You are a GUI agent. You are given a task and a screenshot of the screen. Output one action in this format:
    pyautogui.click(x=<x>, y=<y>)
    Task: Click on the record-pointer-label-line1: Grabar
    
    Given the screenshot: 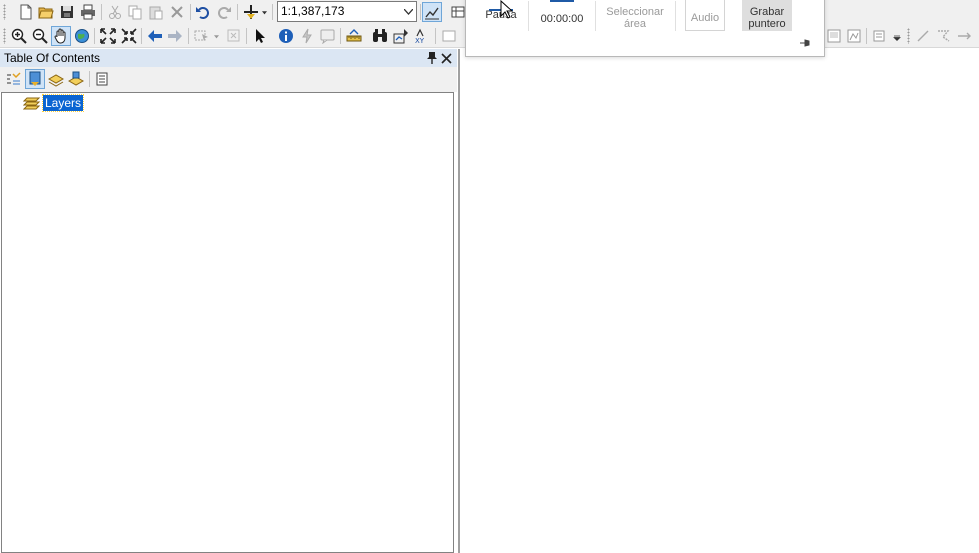 What is the action you would take?
    pyautogui.click(x=767, y=12)
    